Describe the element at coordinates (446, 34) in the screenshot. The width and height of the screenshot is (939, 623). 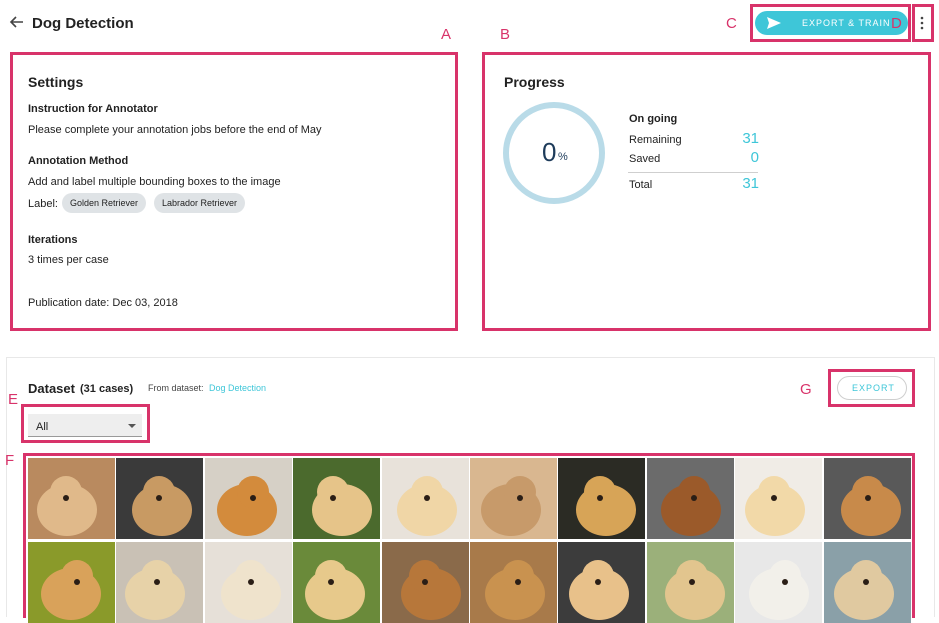
I see `annotation-a: A` at that location.